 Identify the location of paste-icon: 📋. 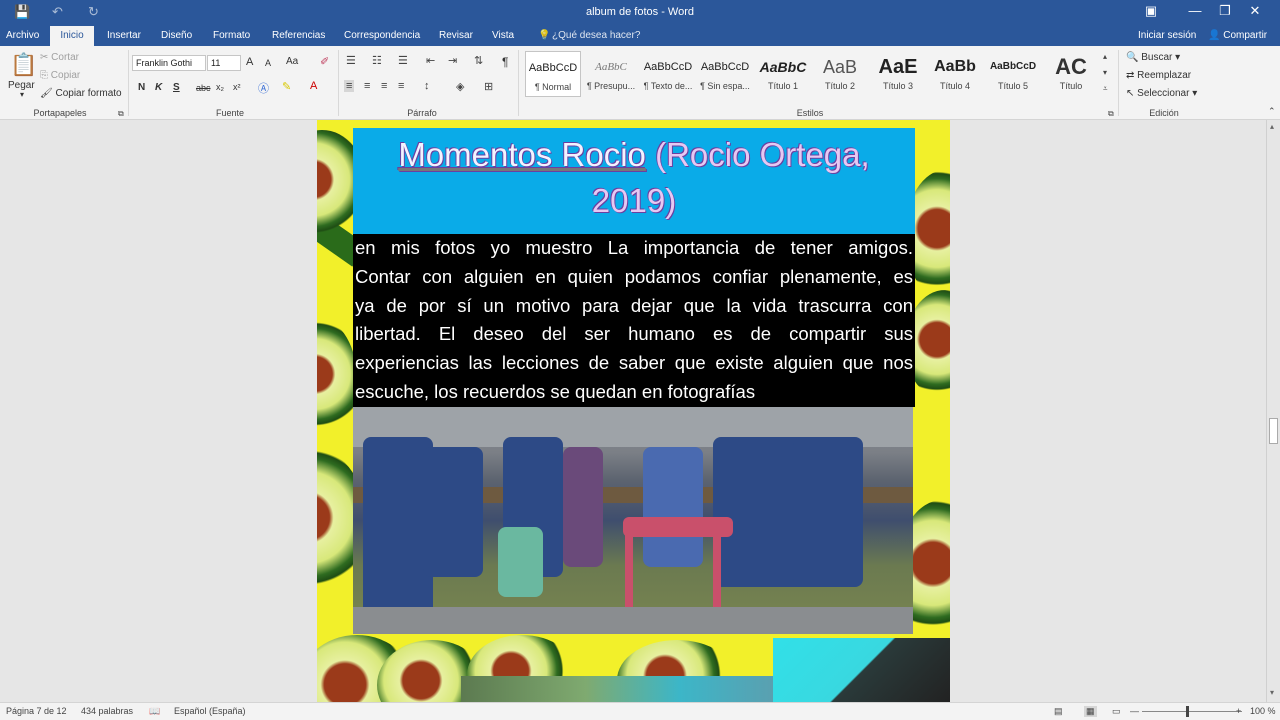
(23, 65).